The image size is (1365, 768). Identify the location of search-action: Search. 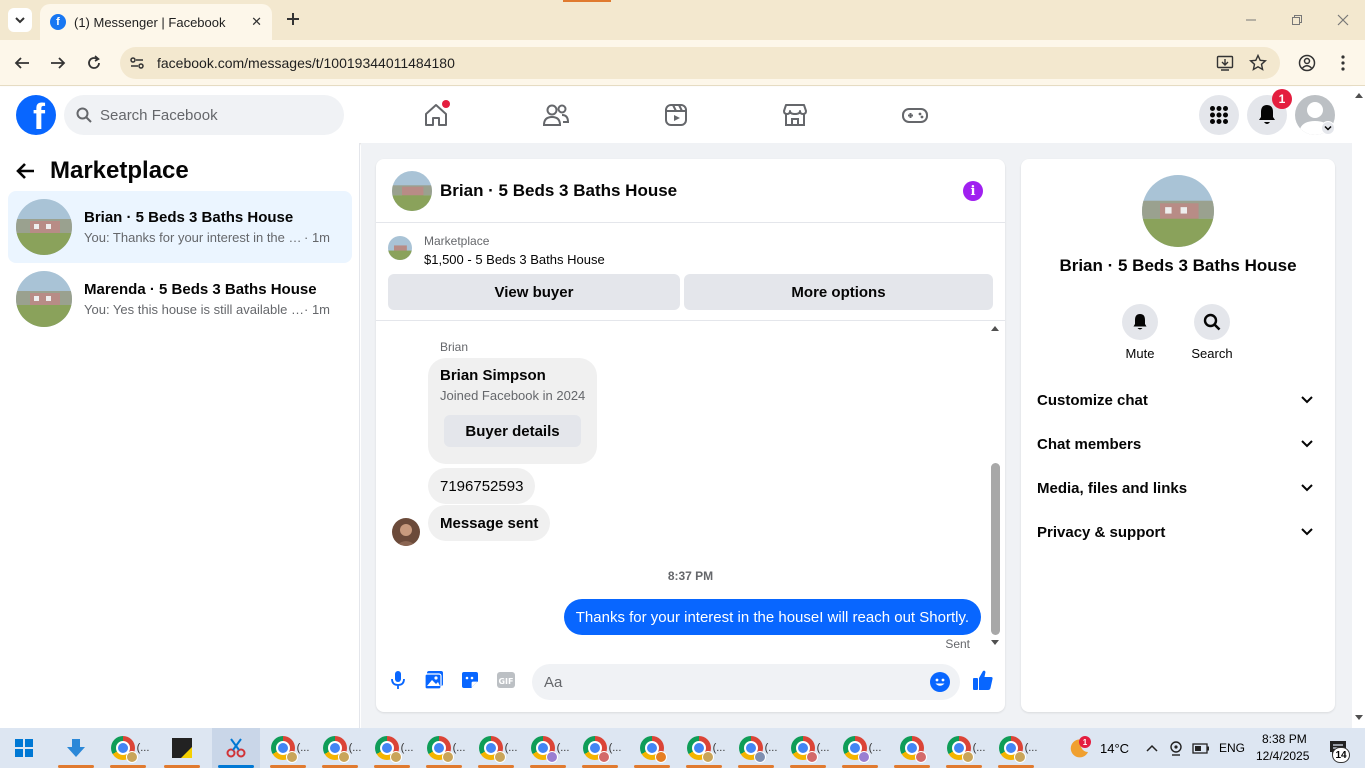
(1212, 332).